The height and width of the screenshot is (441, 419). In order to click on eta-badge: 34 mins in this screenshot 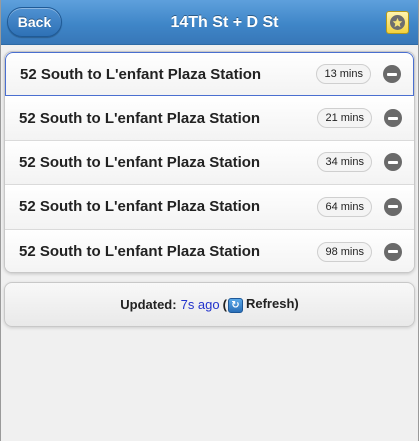, I will do `click(344, 162)`.